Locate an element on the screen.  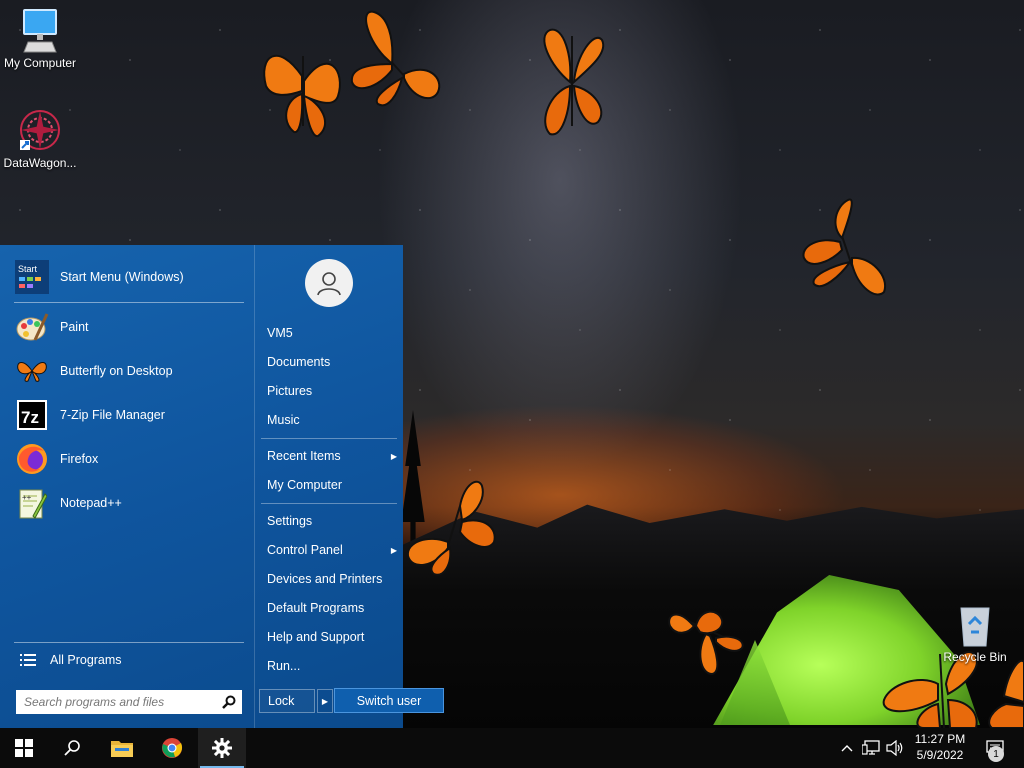
menu-item-user: VM5 is located at coordinates (333, 333).